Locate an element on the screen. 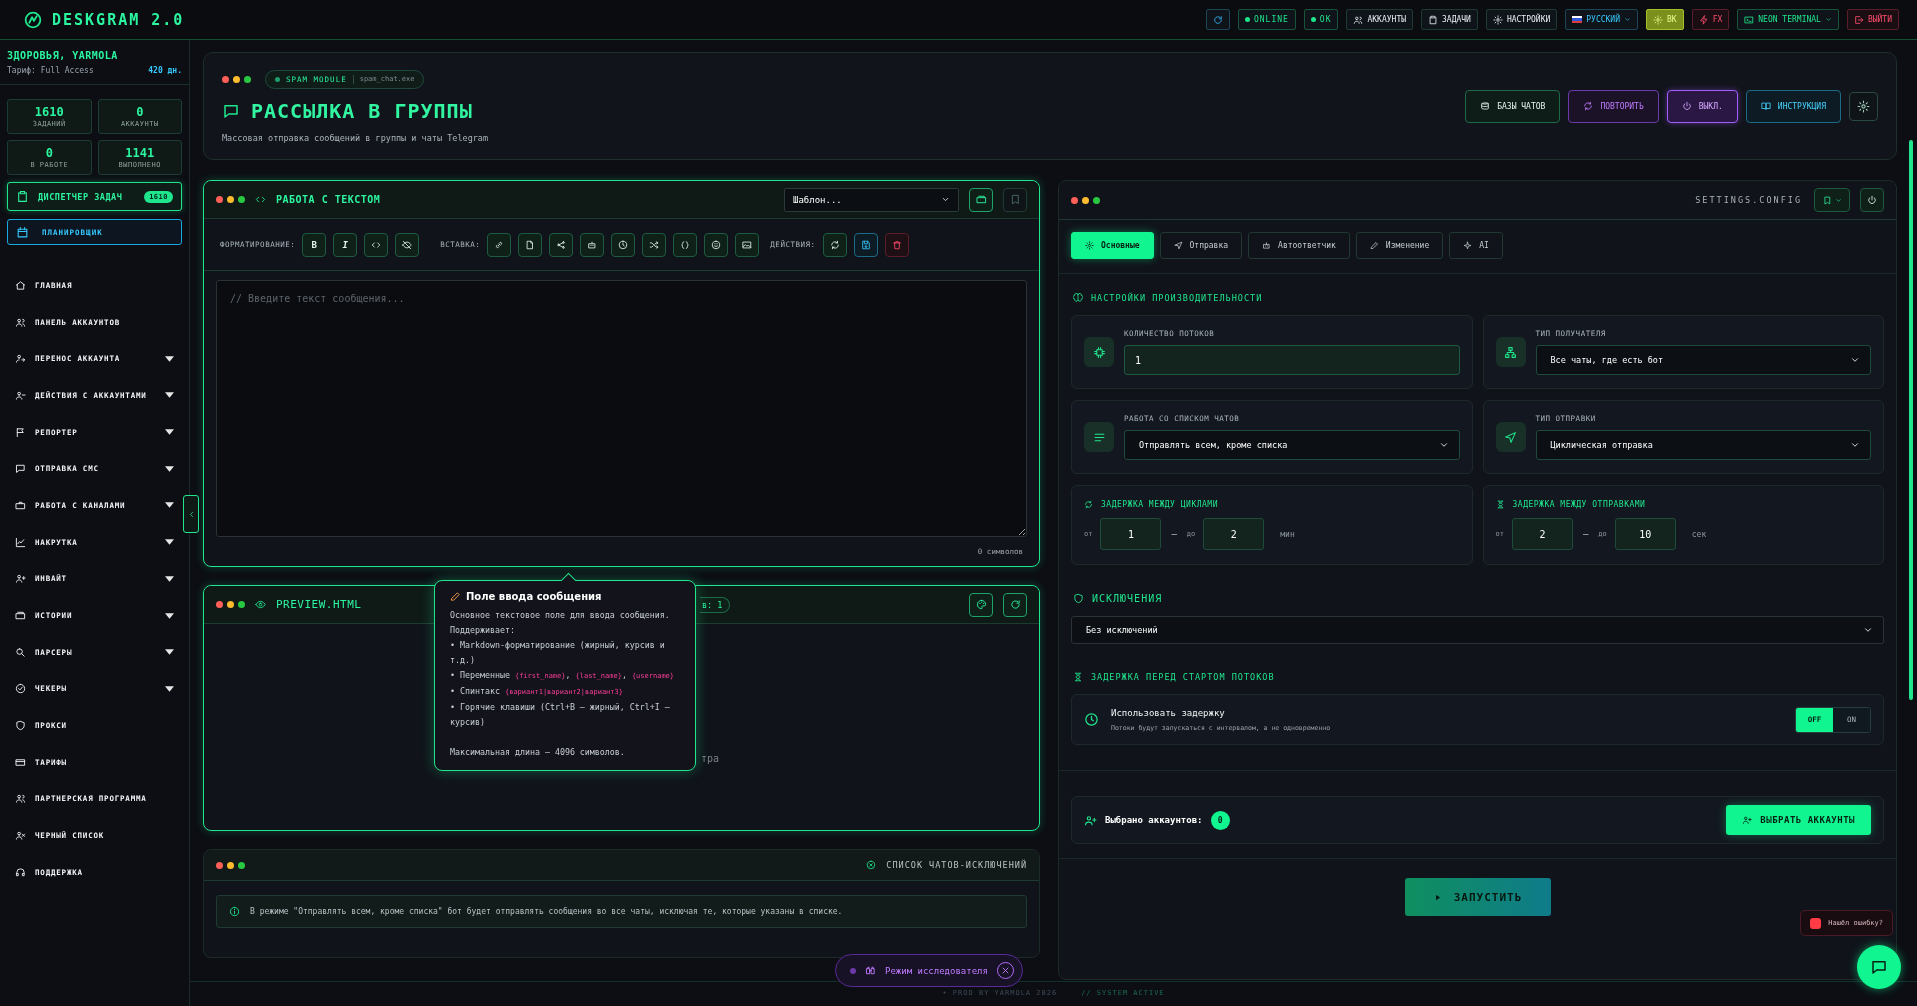 The height and width of the screenshot is (1006, 1917). settings-tab: Отправка is located at coordinates (1201, 245).